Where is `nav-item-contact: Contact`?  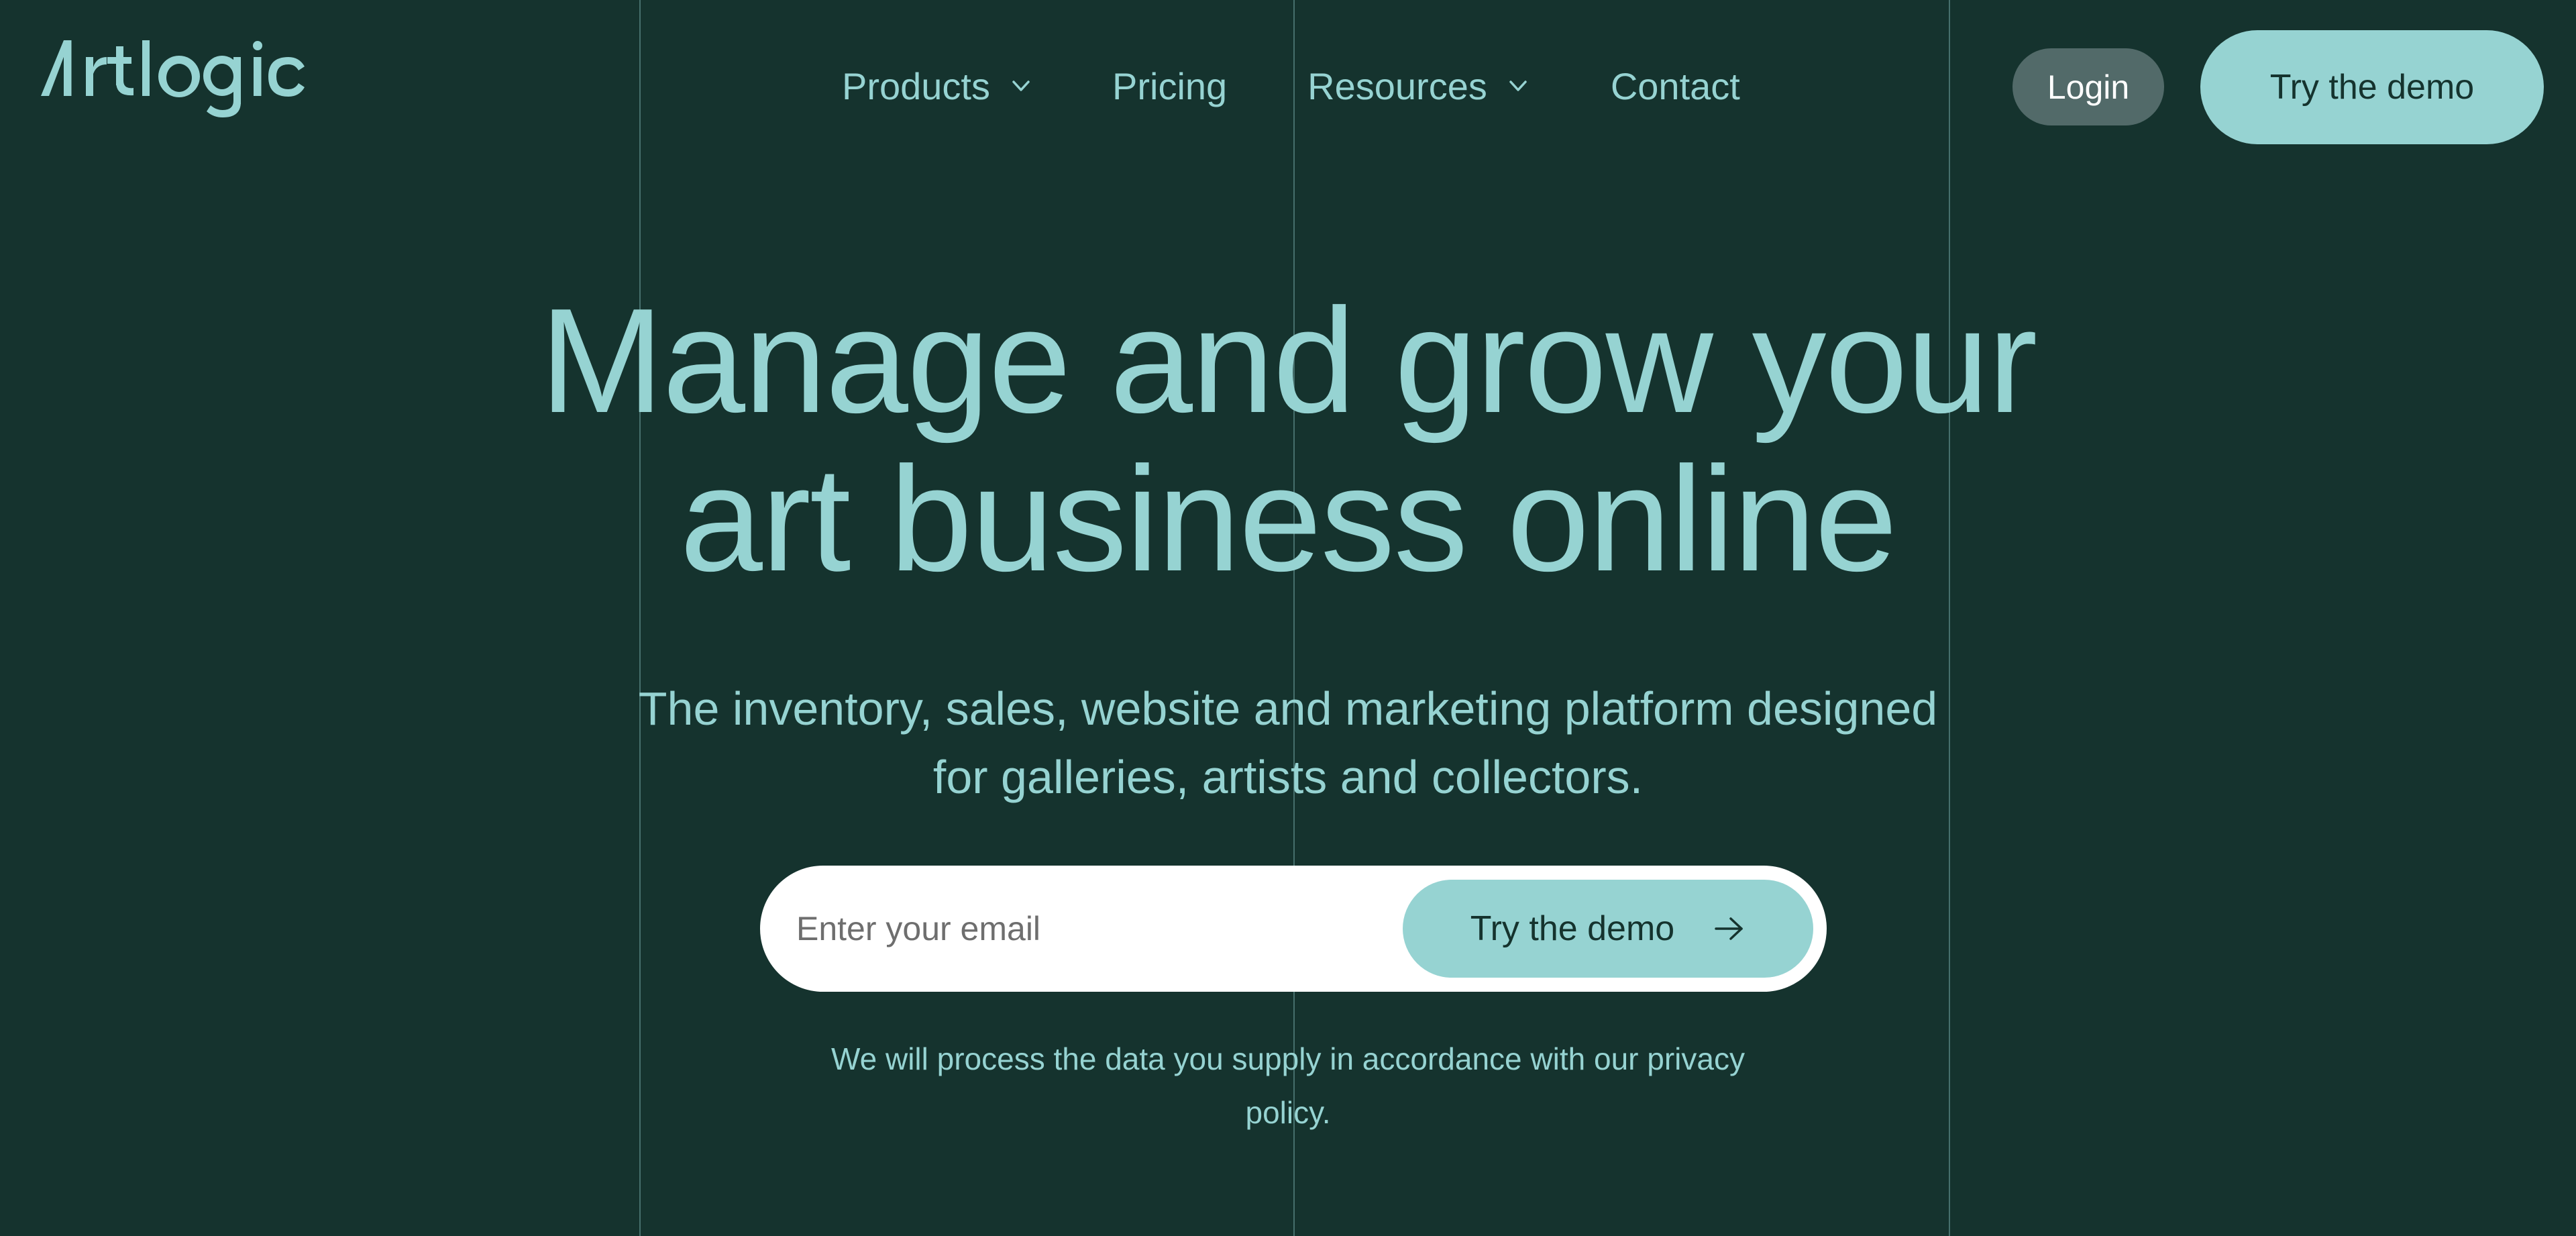
nav-item-contact: Contact is located at coordinates (1675, 86).